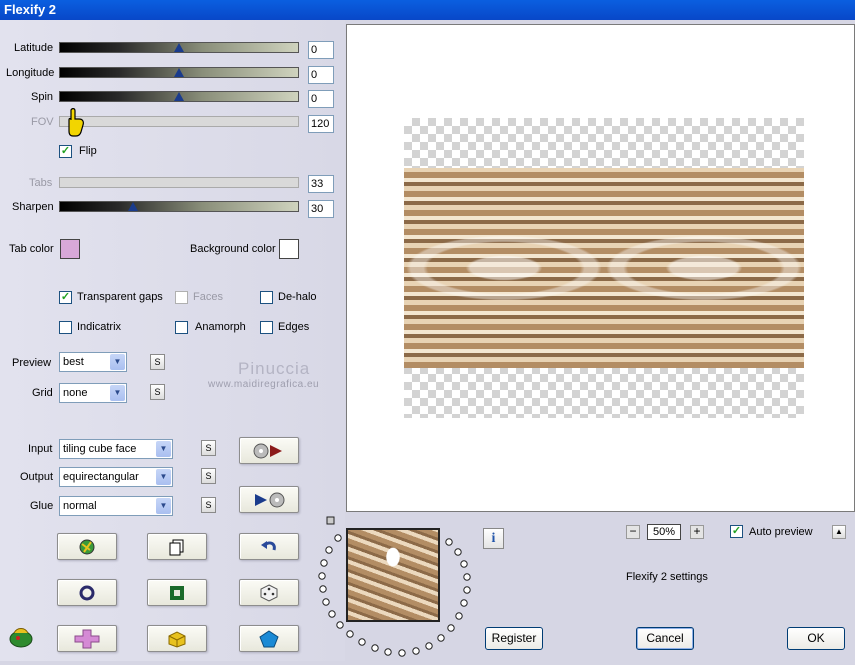  I want to click on transparent-gaps-label: Transparent gaps, so click(120, 297).